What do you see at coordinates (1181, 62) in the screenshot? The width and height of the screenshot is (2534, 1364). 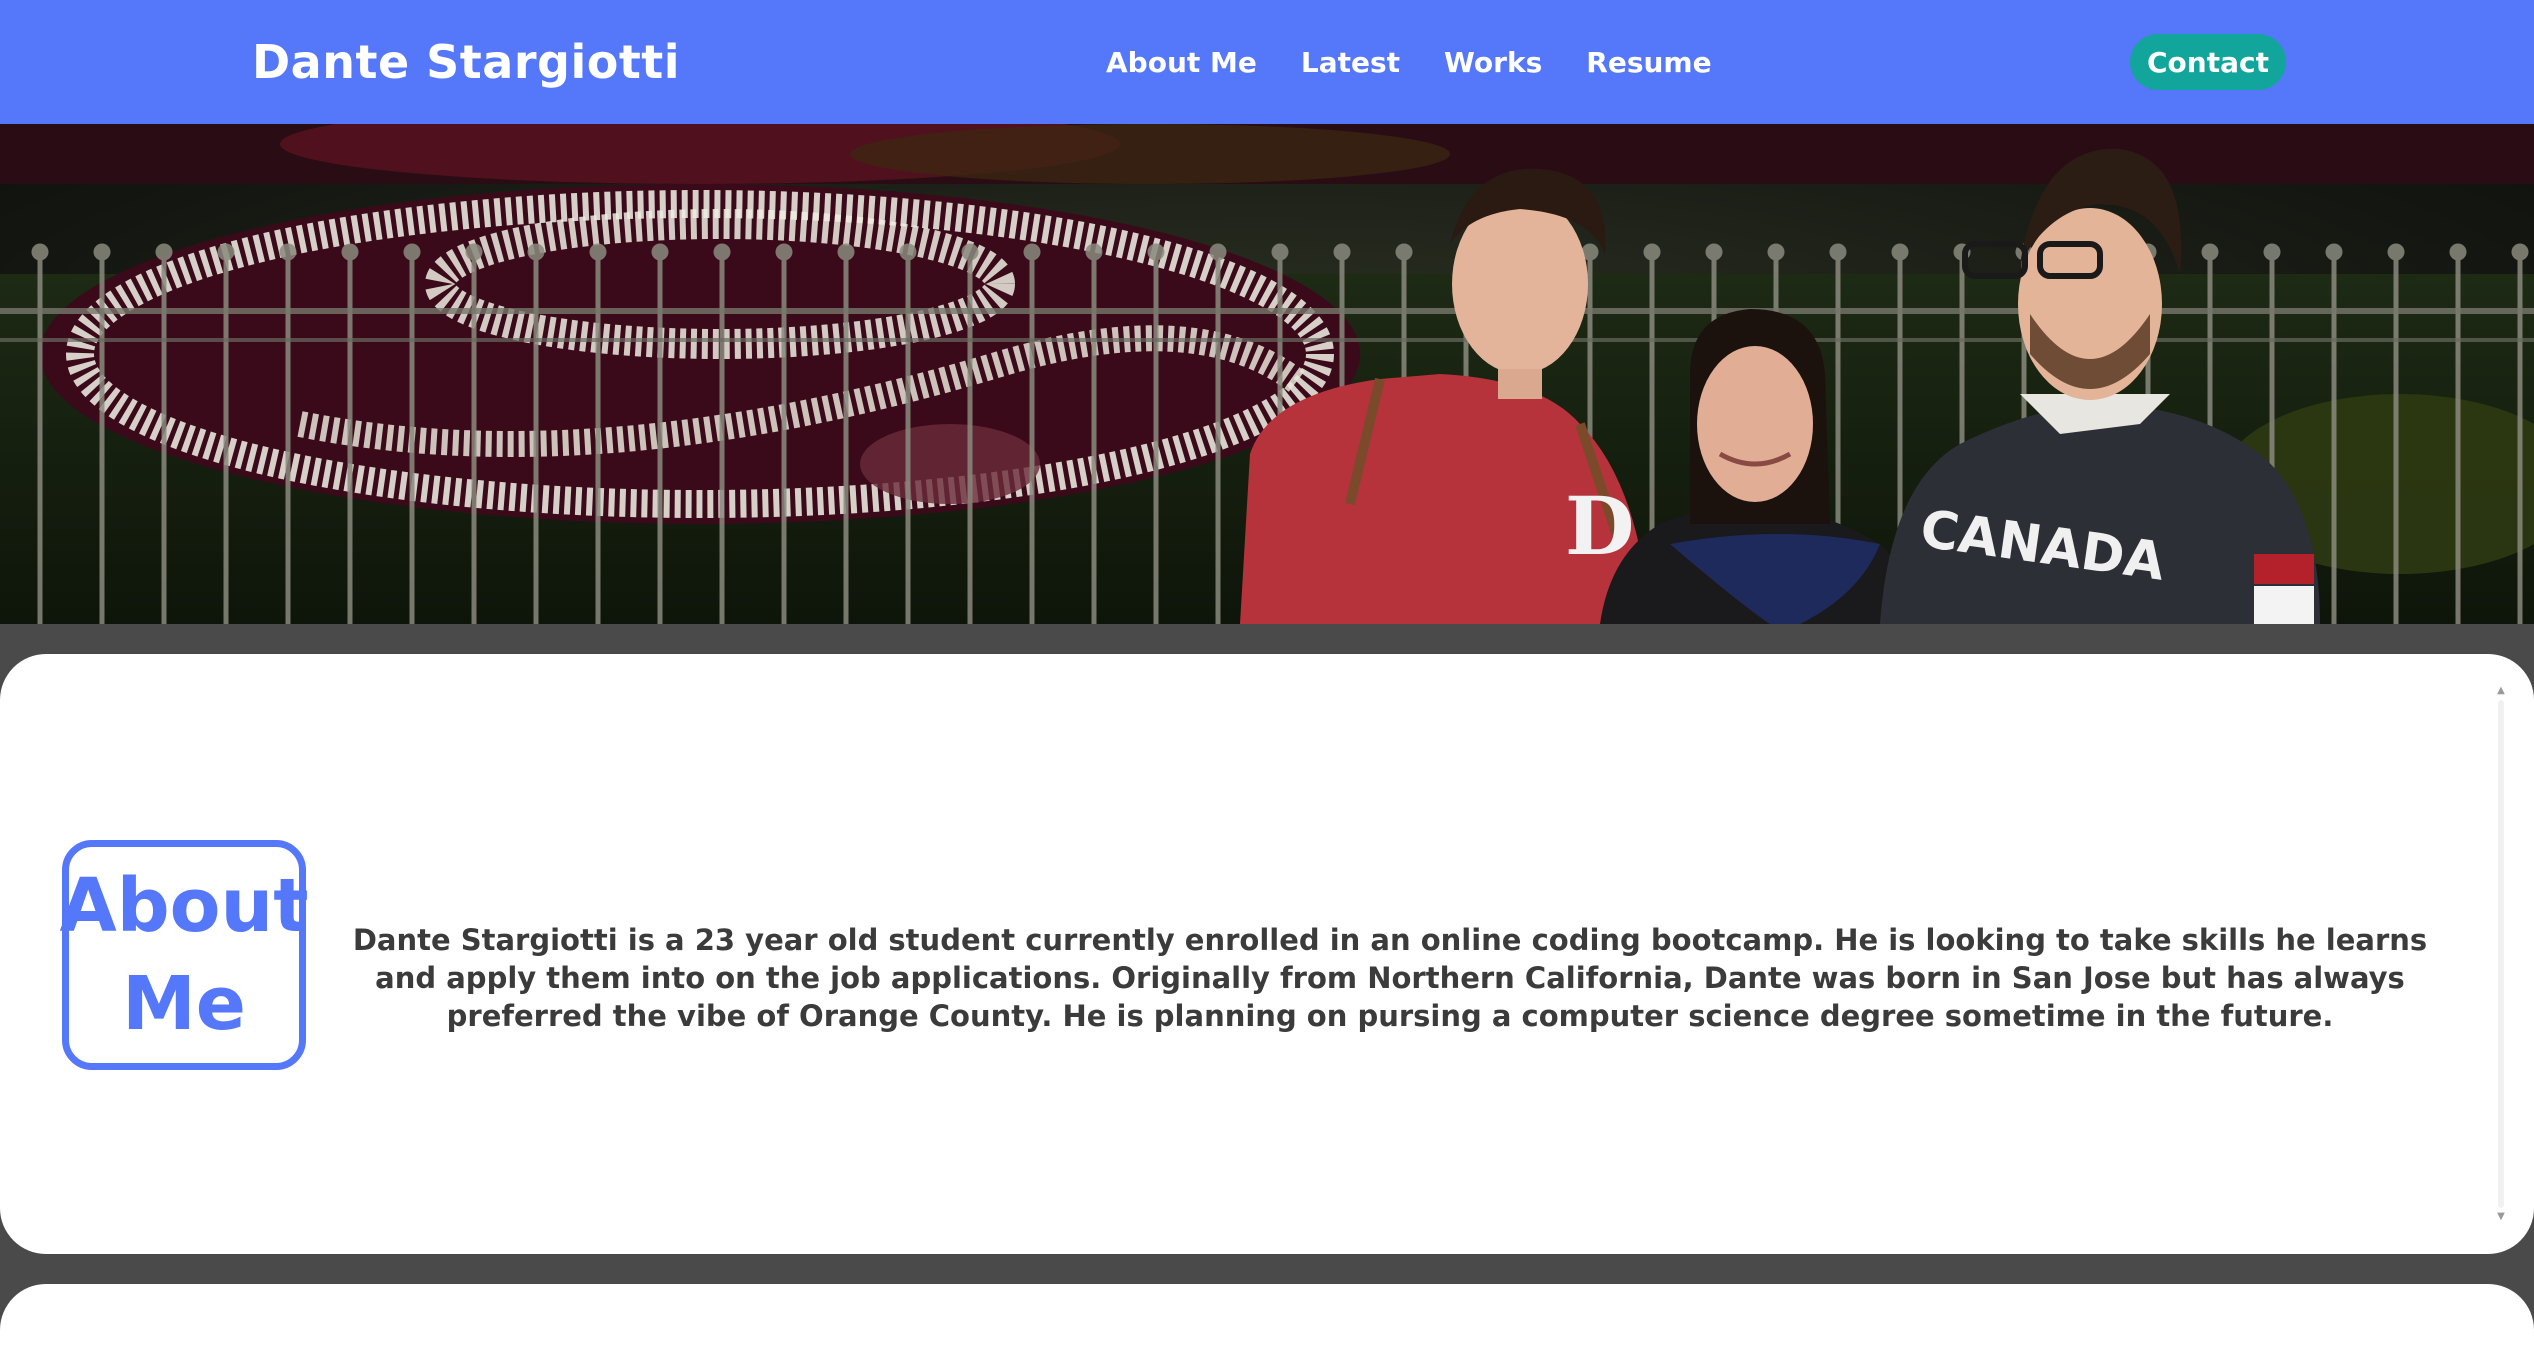 I see `nav-about-me: About Me` at bounding box center [1181, 62].